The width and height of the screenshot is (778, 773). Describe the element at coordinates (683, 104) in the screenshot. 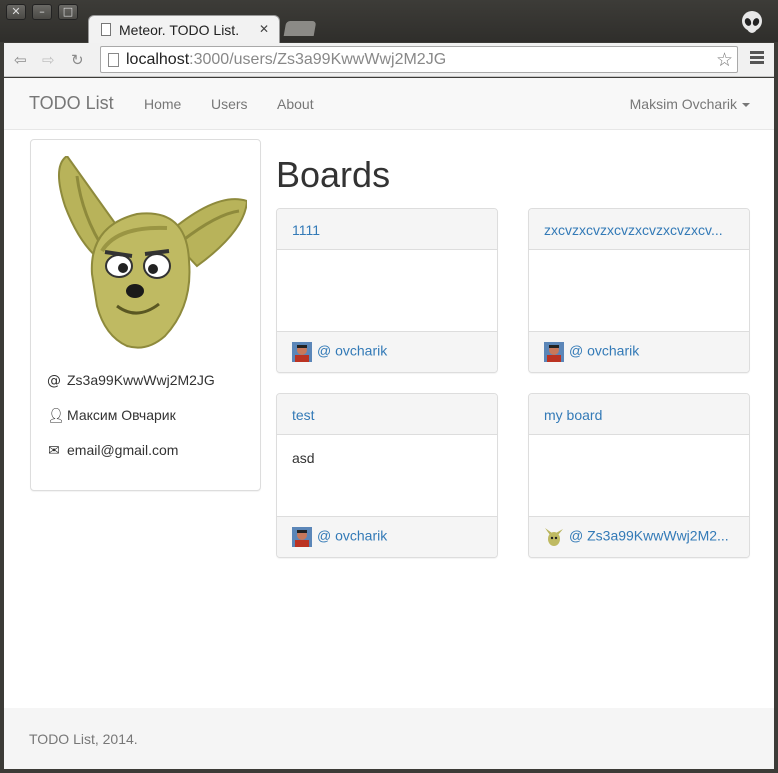

I see `user-dropdown-label: Maksim Ovcharik` at that location.